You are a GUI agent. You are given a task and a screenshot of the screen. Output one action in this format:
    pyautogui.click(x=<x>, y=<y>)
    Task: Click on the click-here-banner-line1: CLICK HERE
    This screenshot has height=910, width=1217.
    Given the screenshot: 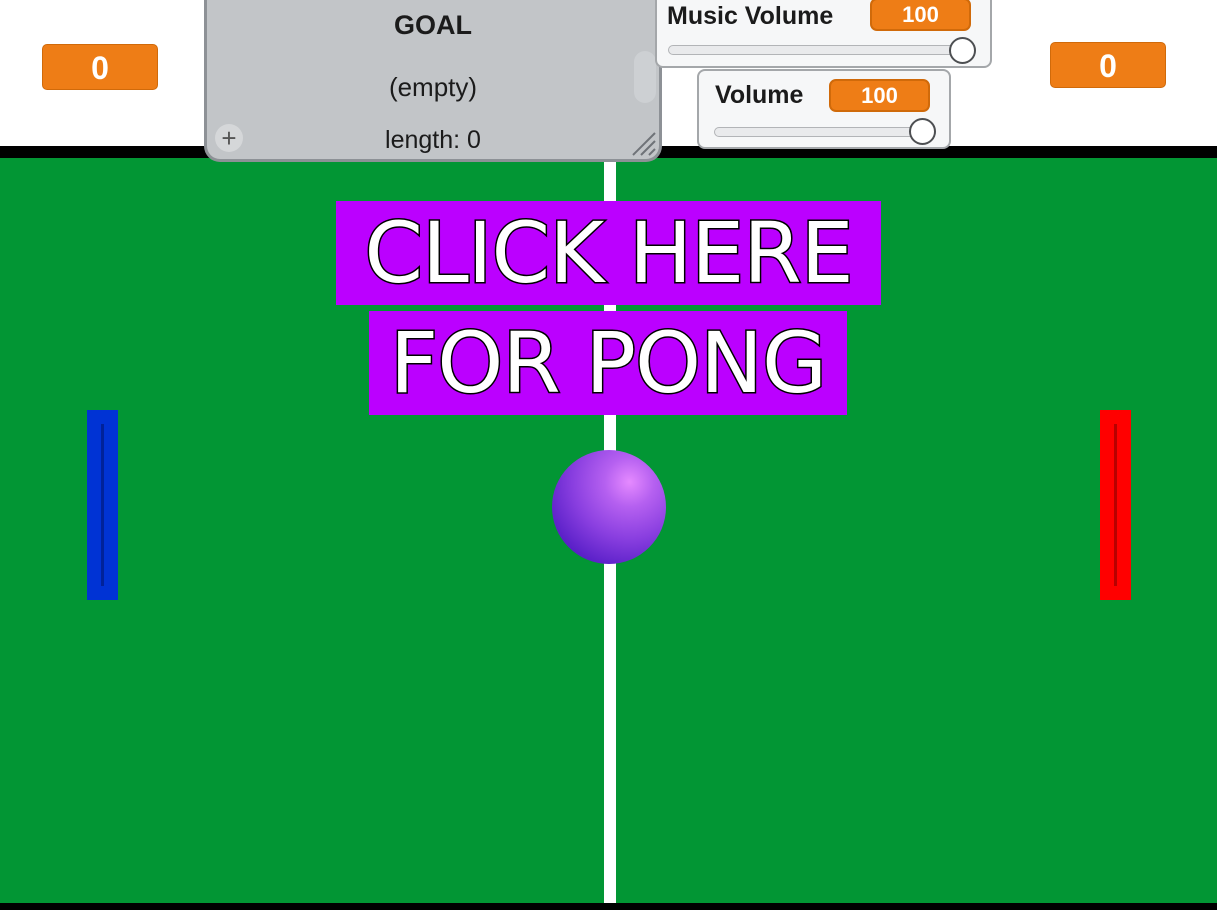 What is the action you would take?
    pyautogui.click(x=608, y=253)
    